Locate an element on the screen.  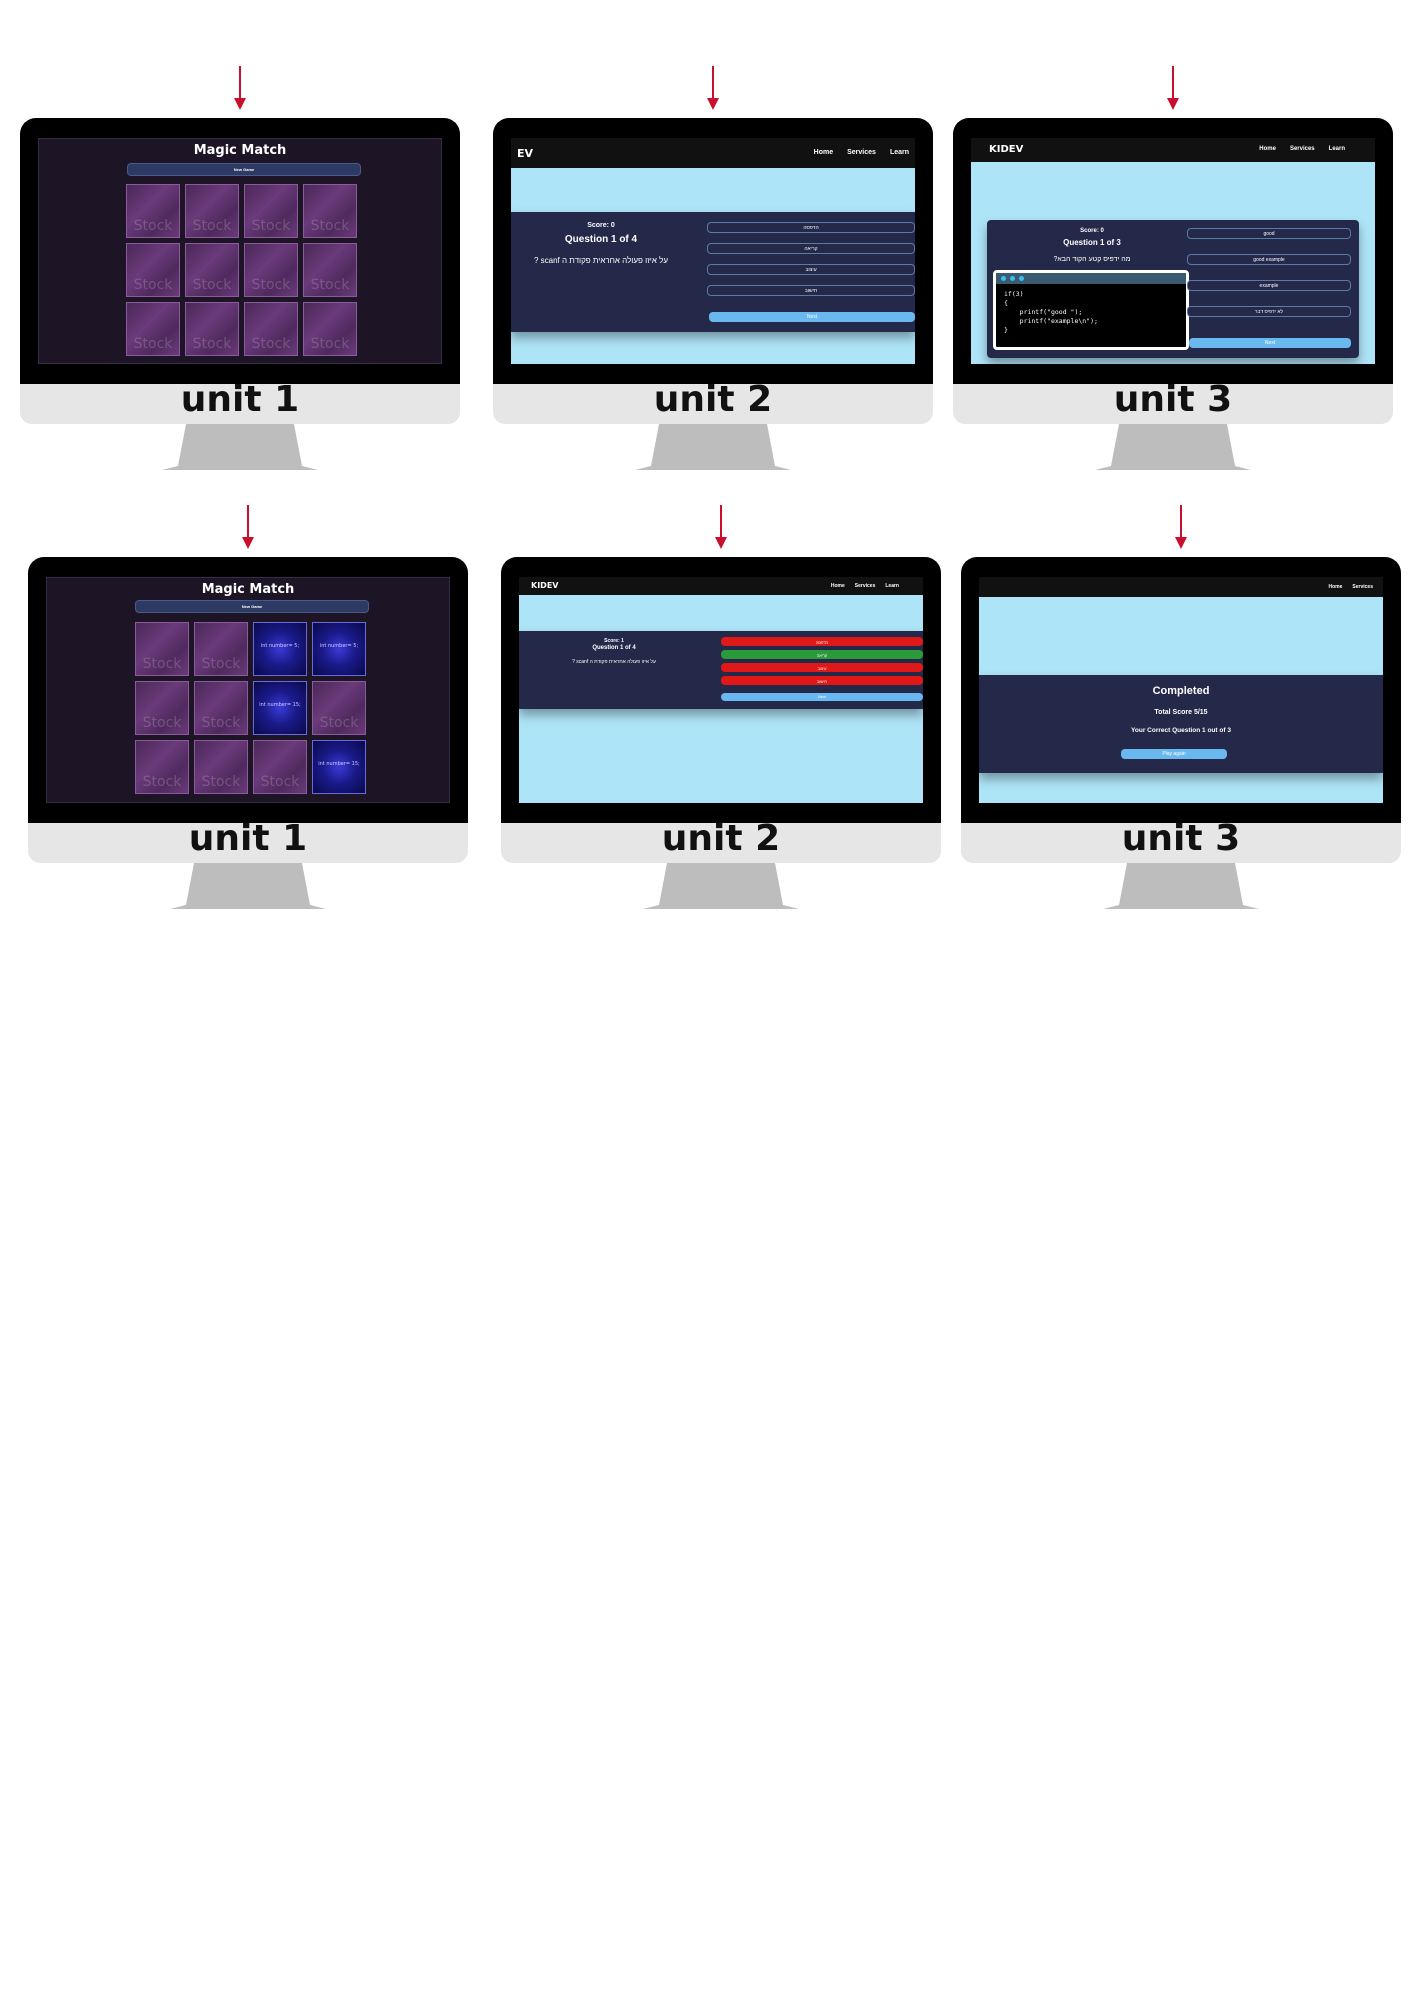
answer-option-wrong: חישוב is located at coordinates (822, 680).